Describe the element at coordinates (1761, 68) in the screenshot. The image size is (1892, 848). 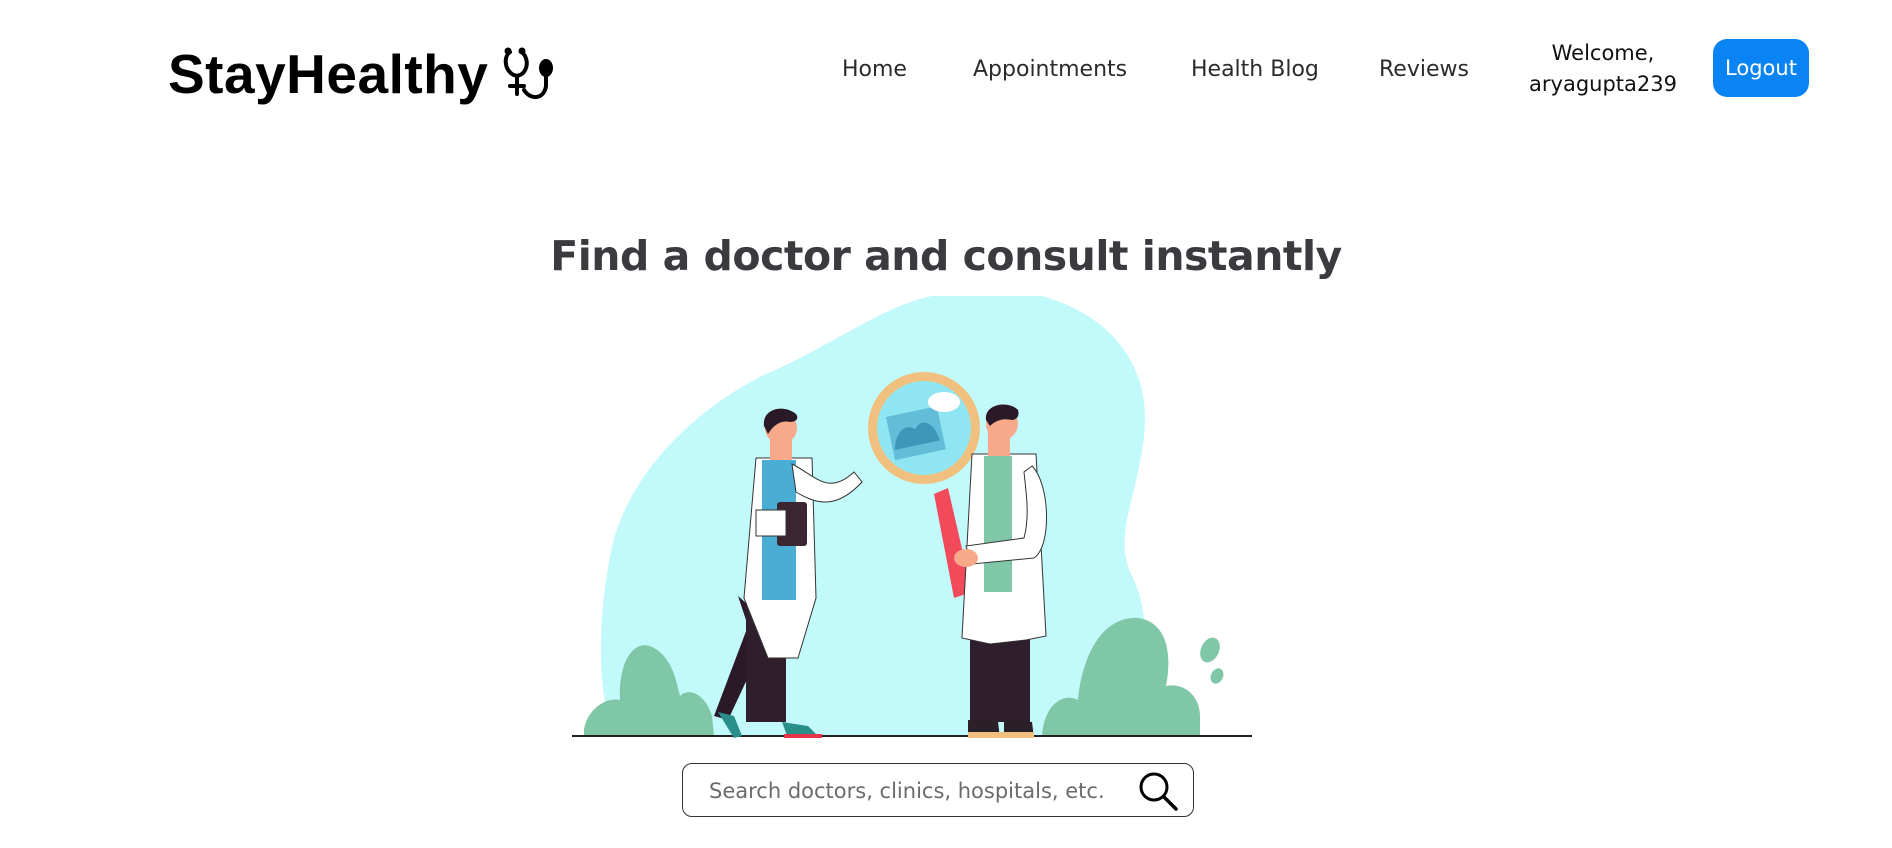
I see `logout-button: Logout` at that location.